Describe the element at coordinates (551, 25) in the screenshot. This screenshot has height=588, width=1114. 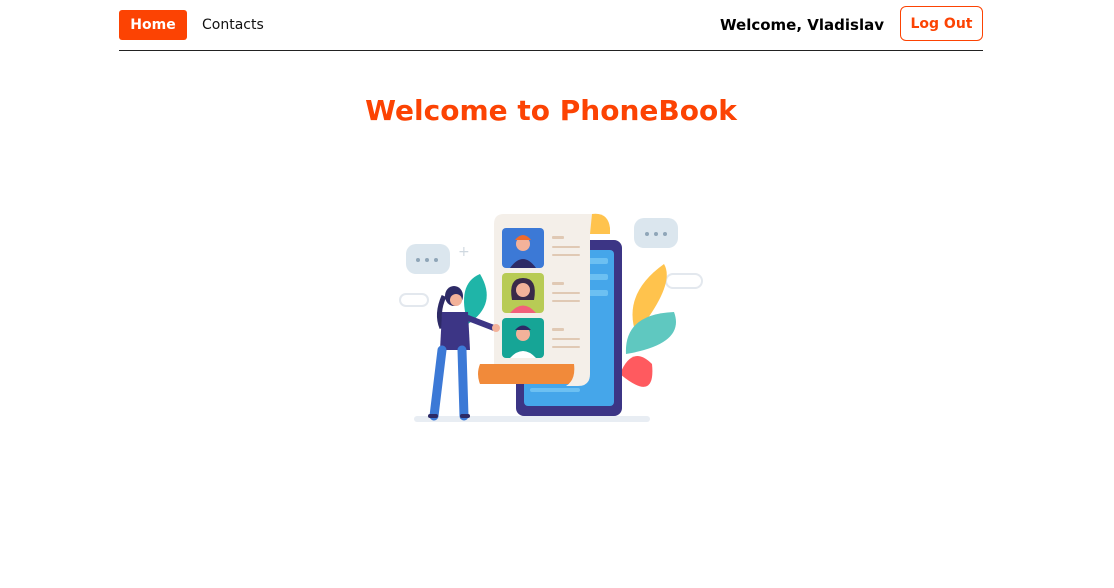
I see `top-navigation: Home Contacts Welcome, Vladislav Log Out` at that location.